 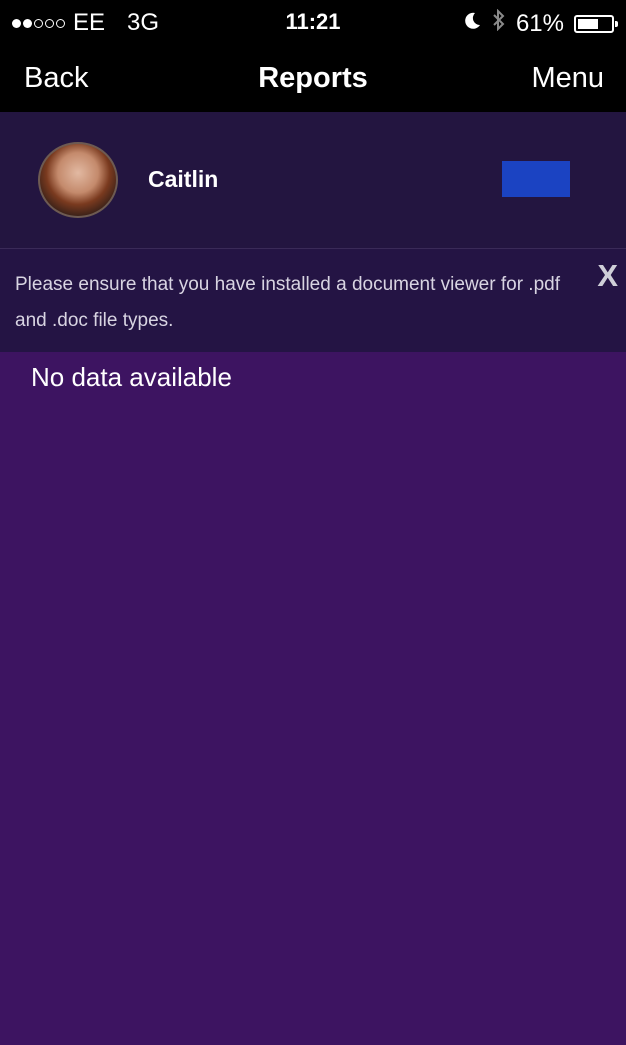 I want to click on nav-bar: Back Reports Menu, so click(x=313, y=79).